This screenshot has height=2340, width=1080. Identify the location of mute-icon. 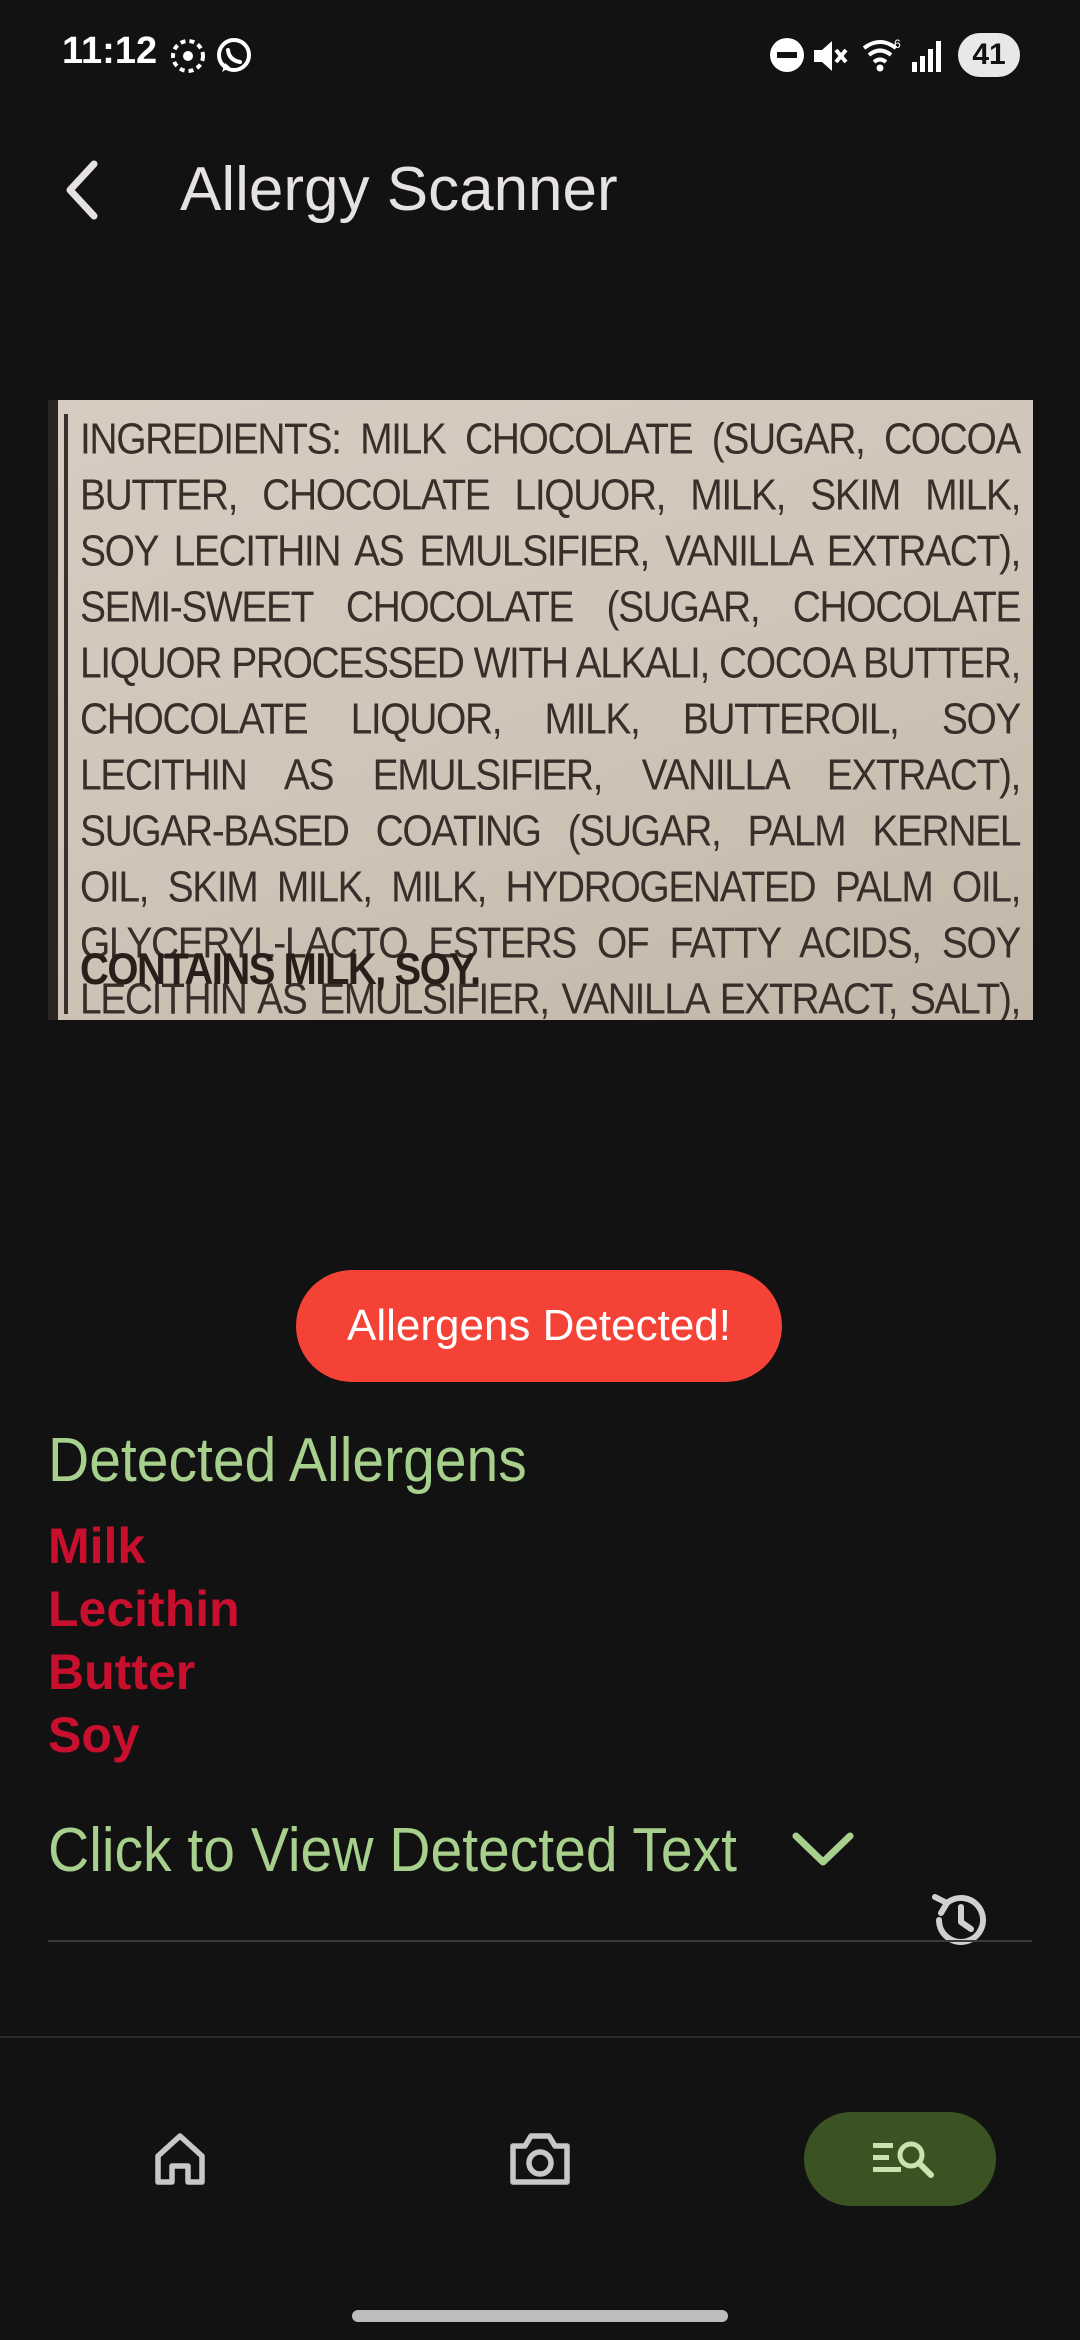
(830, 58).